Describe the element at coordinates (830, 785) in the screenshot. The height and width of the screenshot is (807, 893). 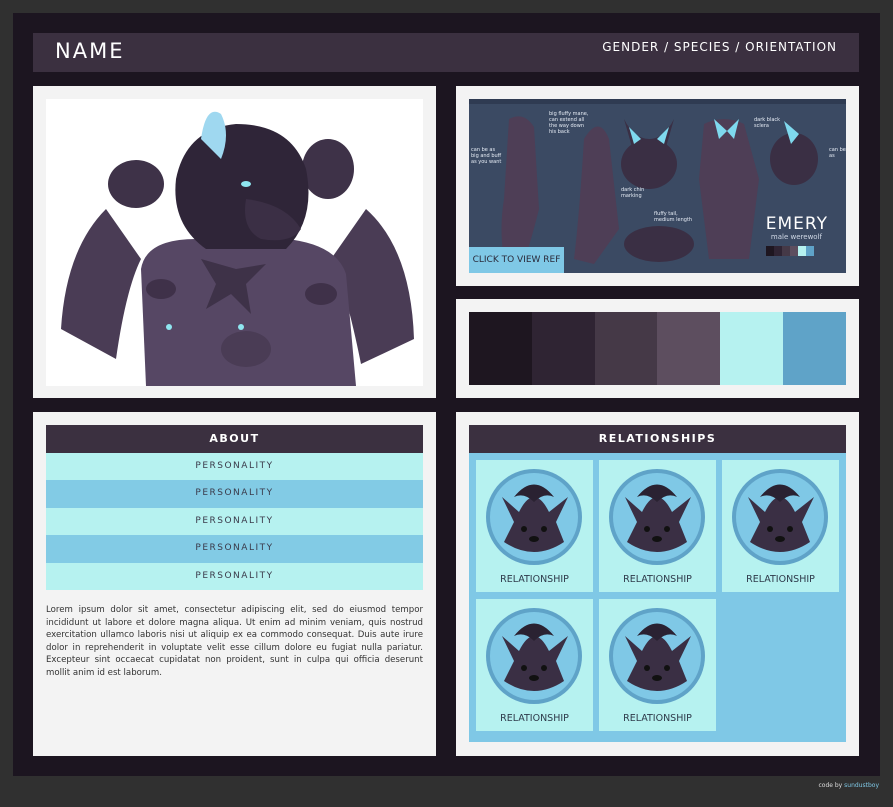
I see `credit-prefix: code by` at that location.